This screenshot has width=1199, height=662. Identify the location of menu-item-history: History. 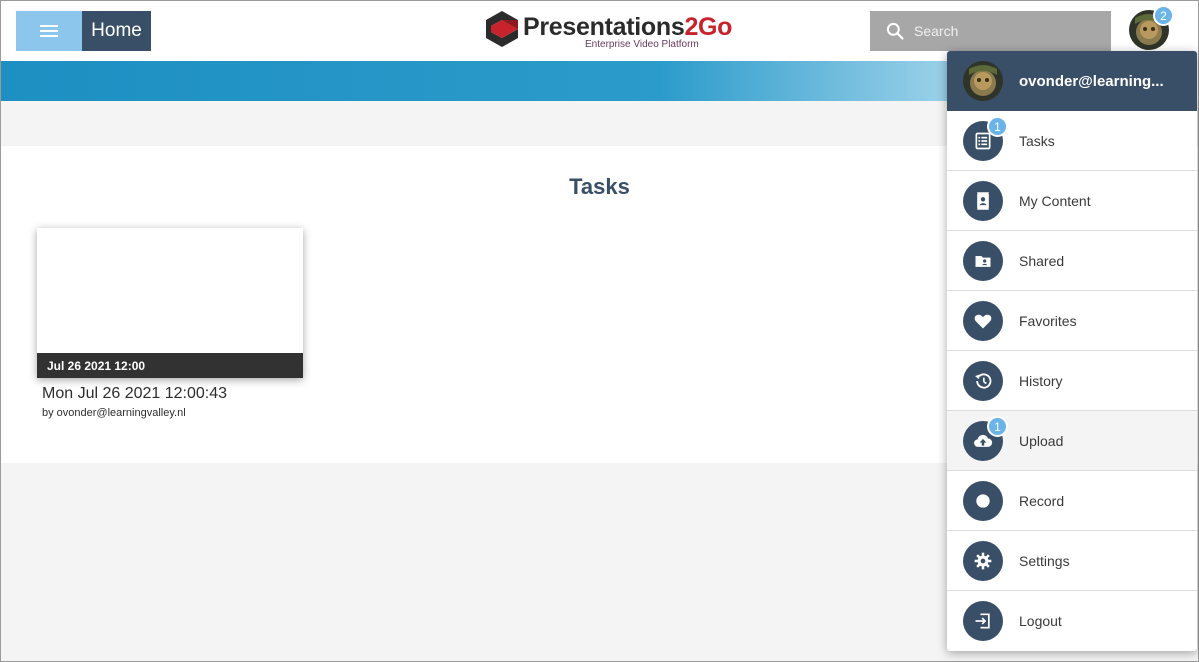
(1072, 381).